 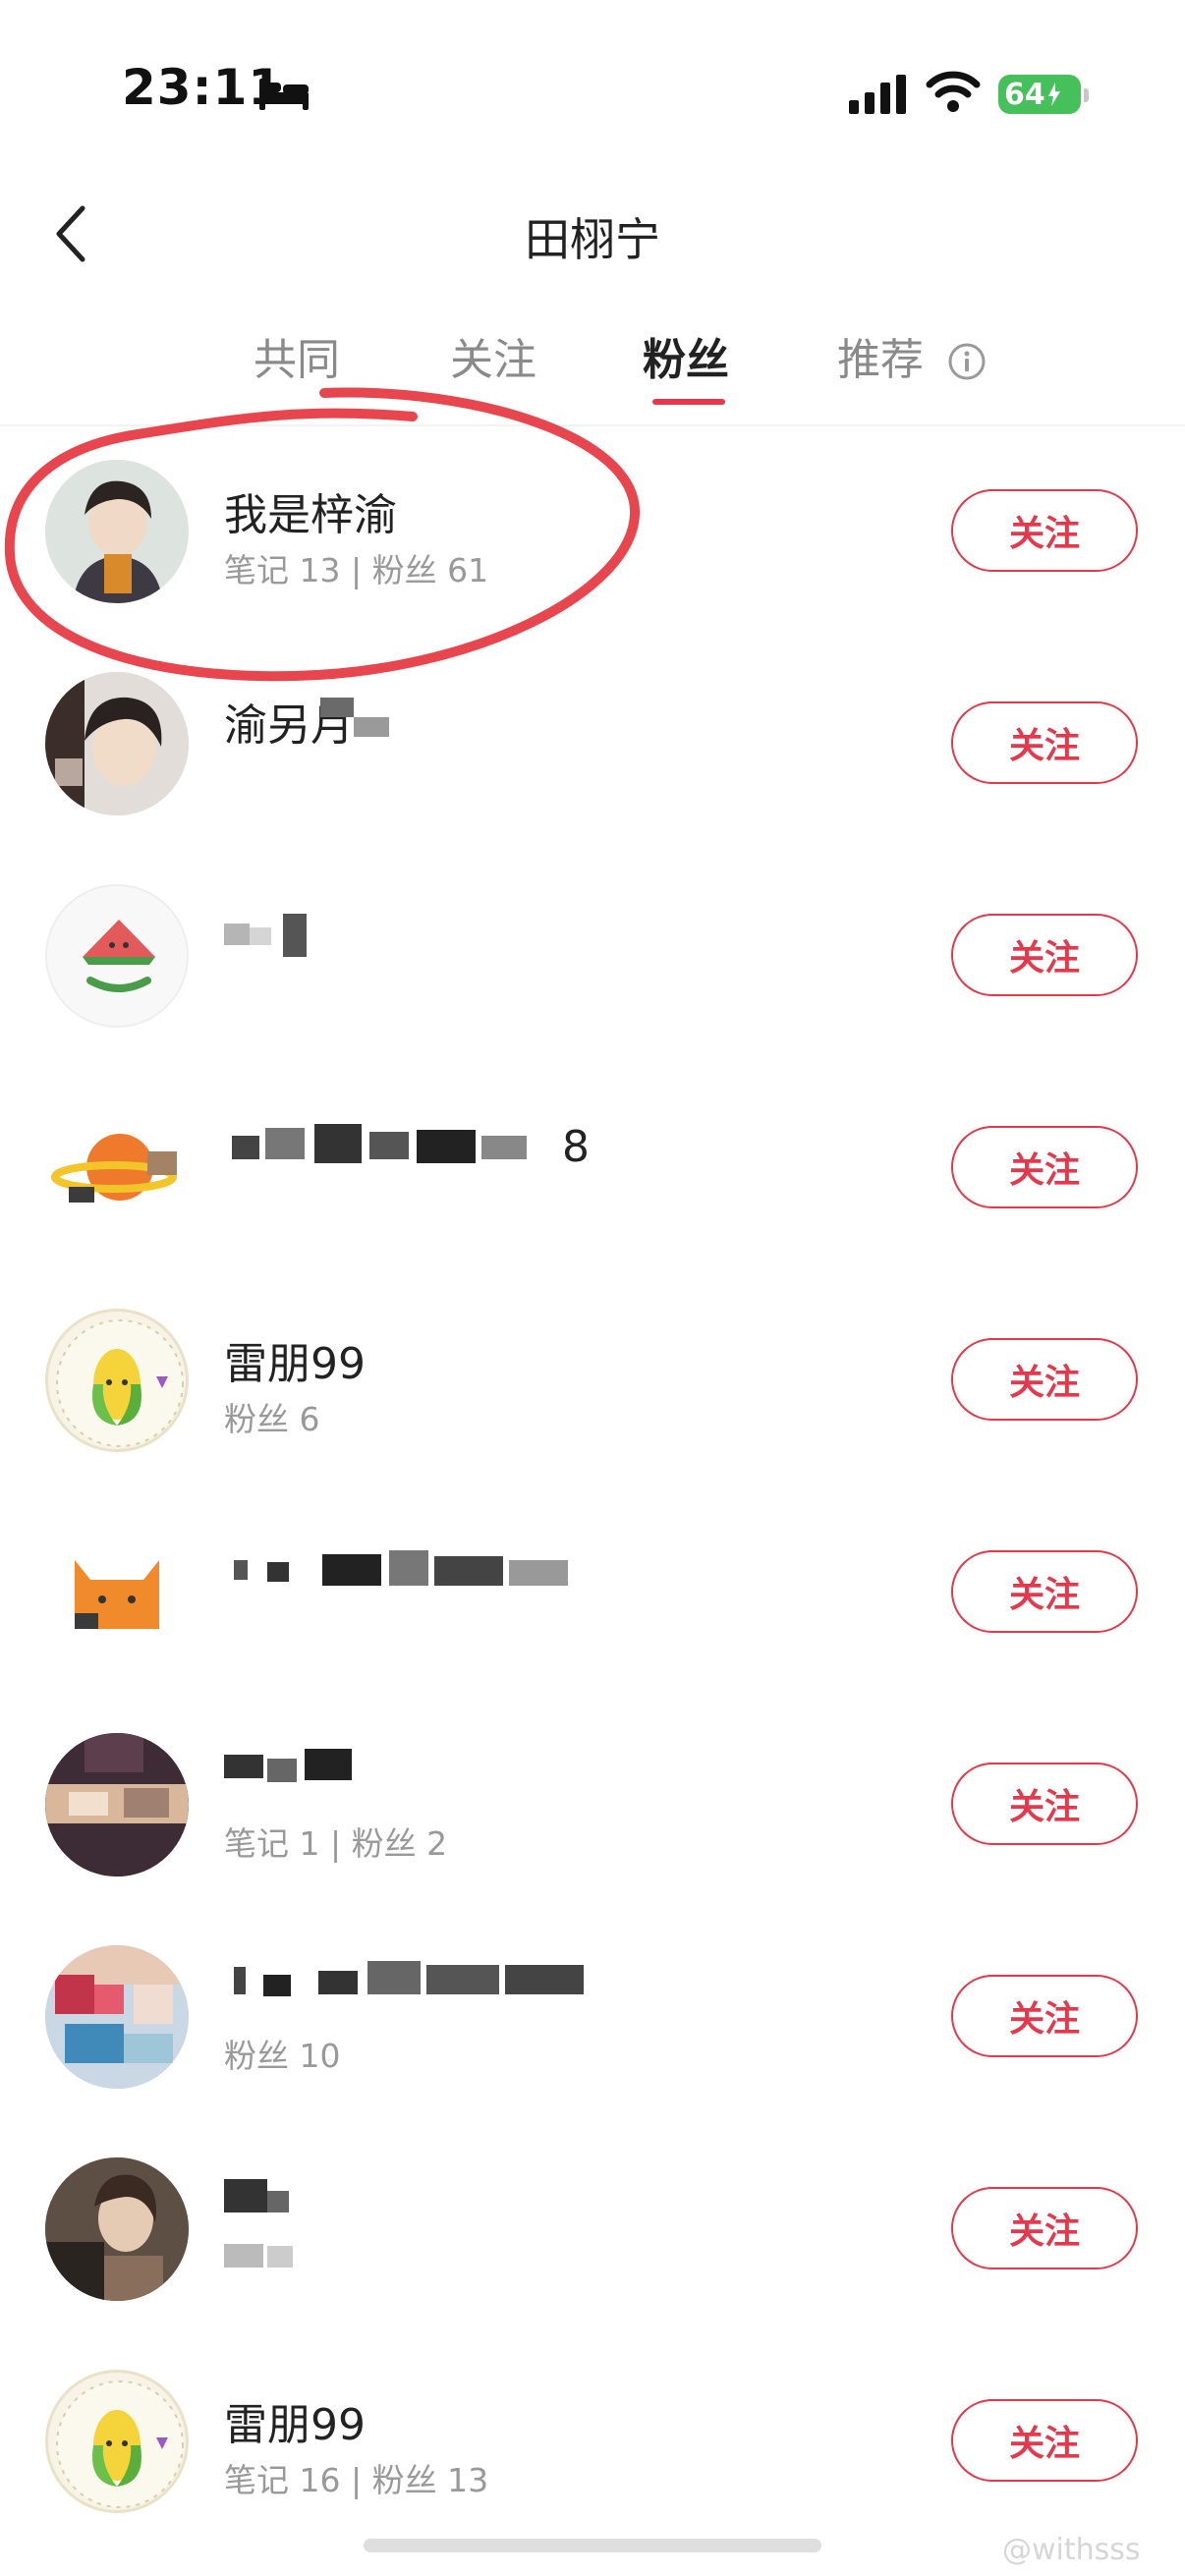 What do you see at coordinates (311, 515) in the screenshot?
I see `user-name: 我是梓渝` at bounding box center [311, 515].